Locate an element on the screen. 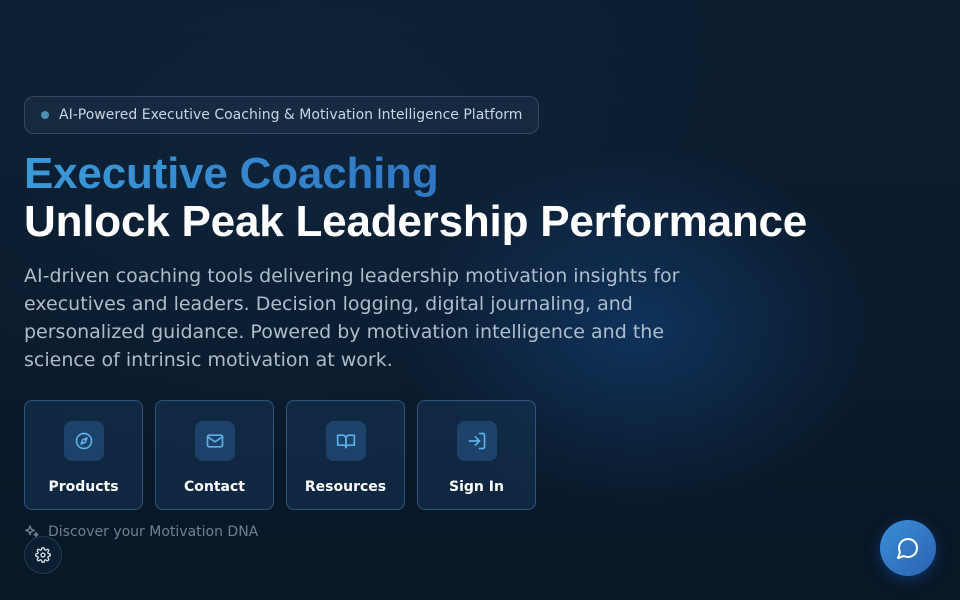 This screenshot has height=600, width=960. contact-tile: Contact is located at coordinates (214, 455).